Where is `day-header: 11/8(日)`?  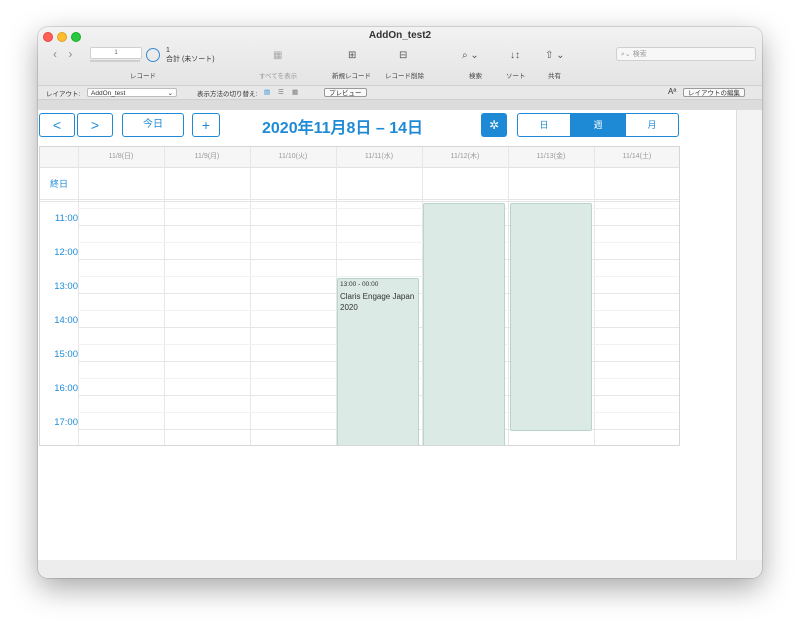 day-header: 11/8(日) is located at coordinates (121, 156).